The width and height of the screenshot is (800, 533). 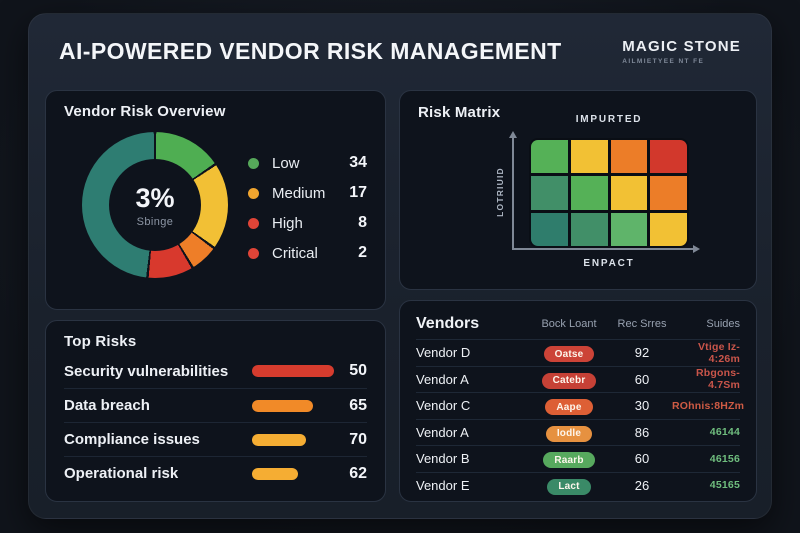 What do you see at coordinates (642, 353) in the screenshot?
I see `vendor-score: 92` at bounding box center [642, 353].